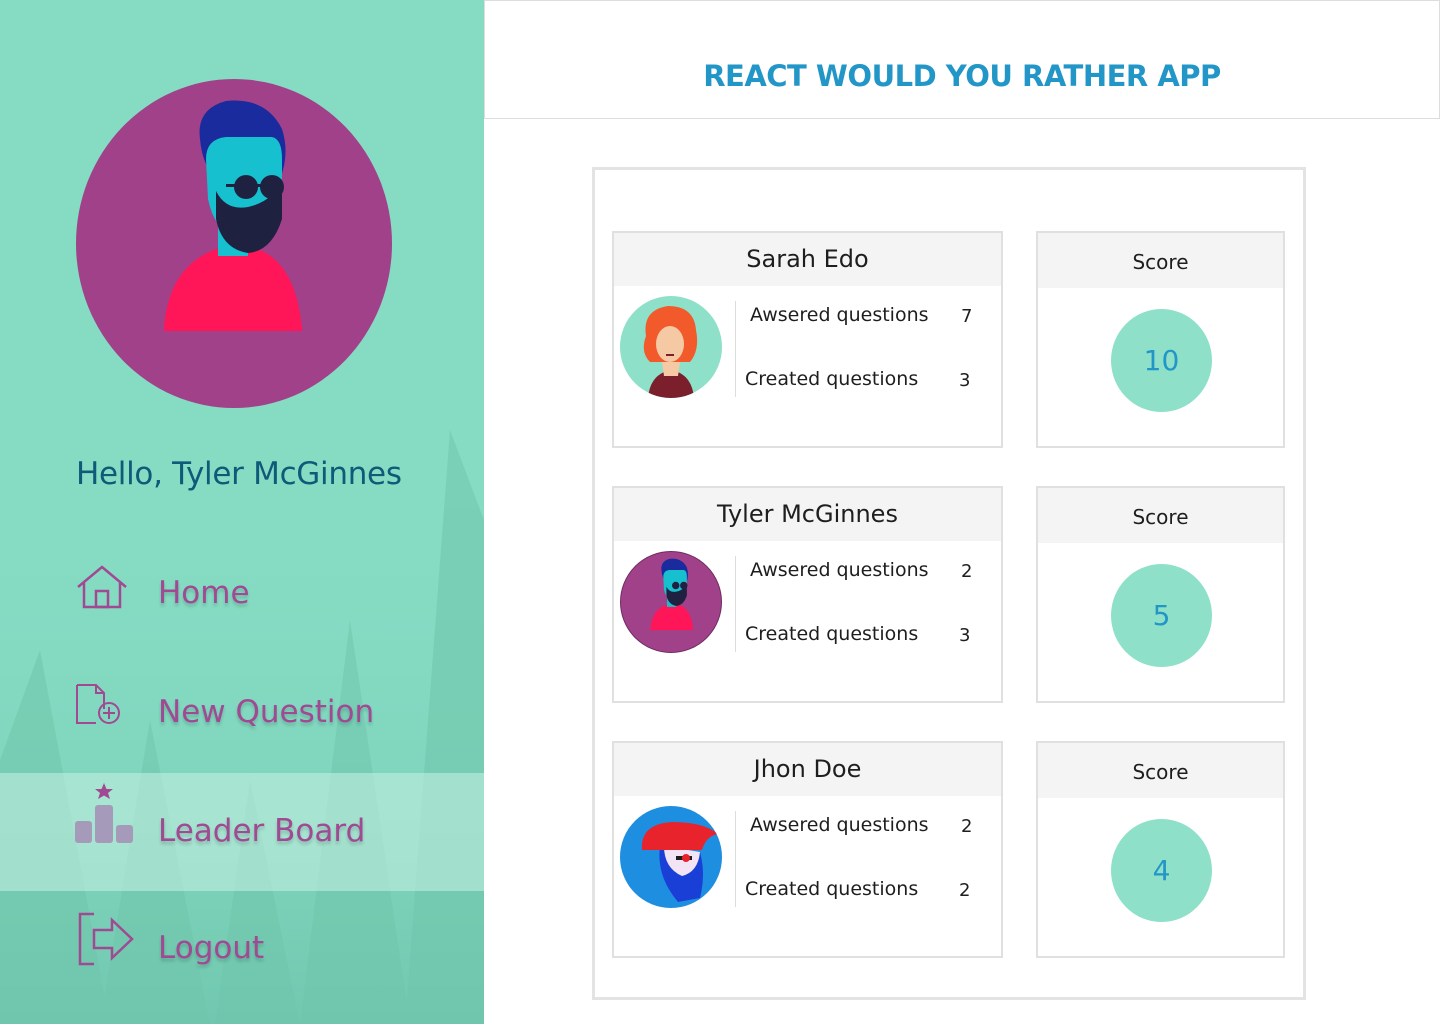 This screenshot has width=1440, height=1024. Describe the element at coordinates (807, 514) in the screenshot. I see `user-name: Tyler McGinnes` at that location.